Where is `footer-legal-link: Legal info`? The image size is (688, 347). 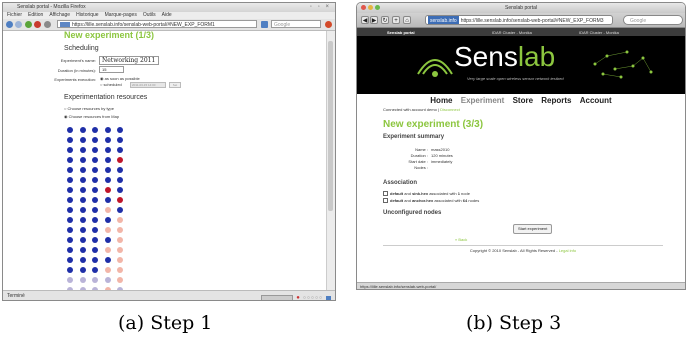
footer-legal-link: Legal info is located at coordinates (567, 250).